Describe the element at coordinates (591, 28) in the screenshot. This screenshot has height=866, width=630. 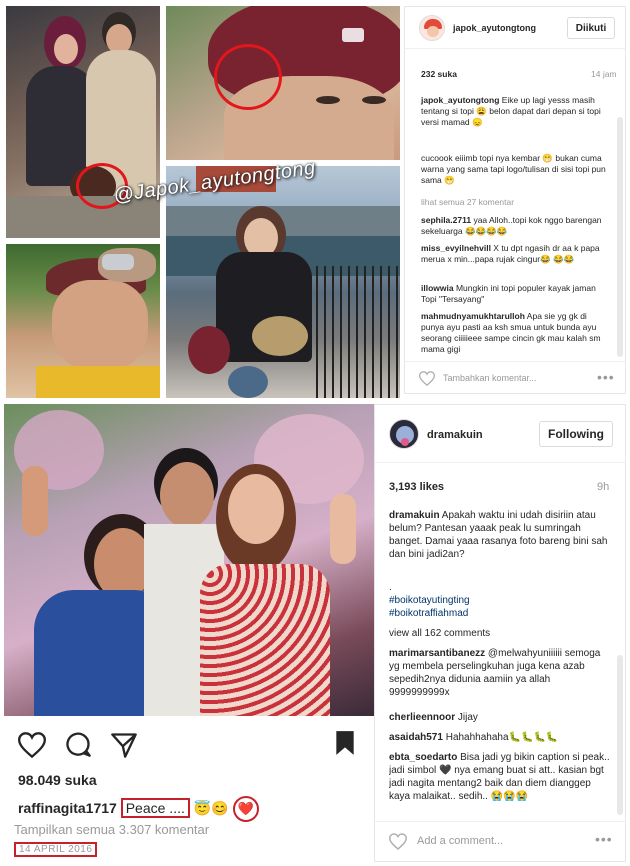
I see `follow-button: Diikuti` at that location.